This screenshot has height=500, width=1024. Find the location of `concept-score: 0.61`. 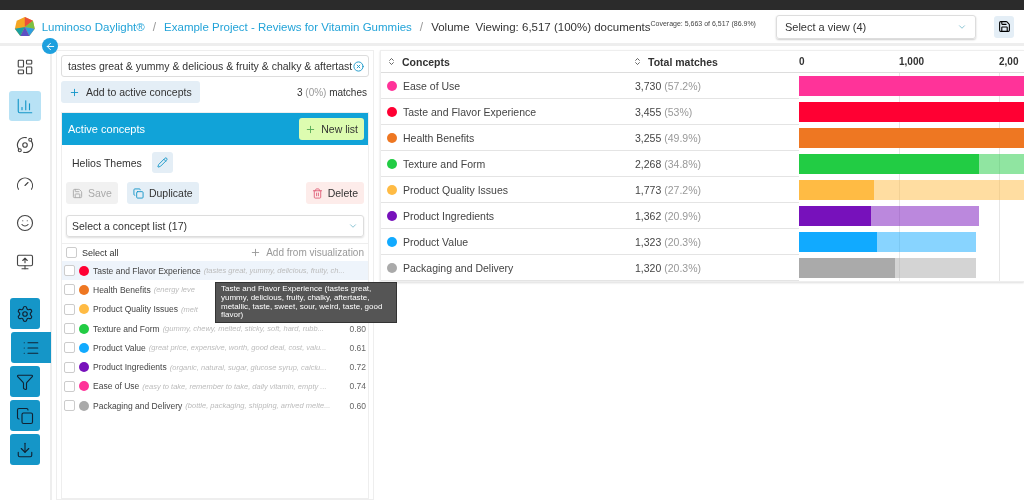

concept-score: 0.61 is located at coordinates (357, 347).